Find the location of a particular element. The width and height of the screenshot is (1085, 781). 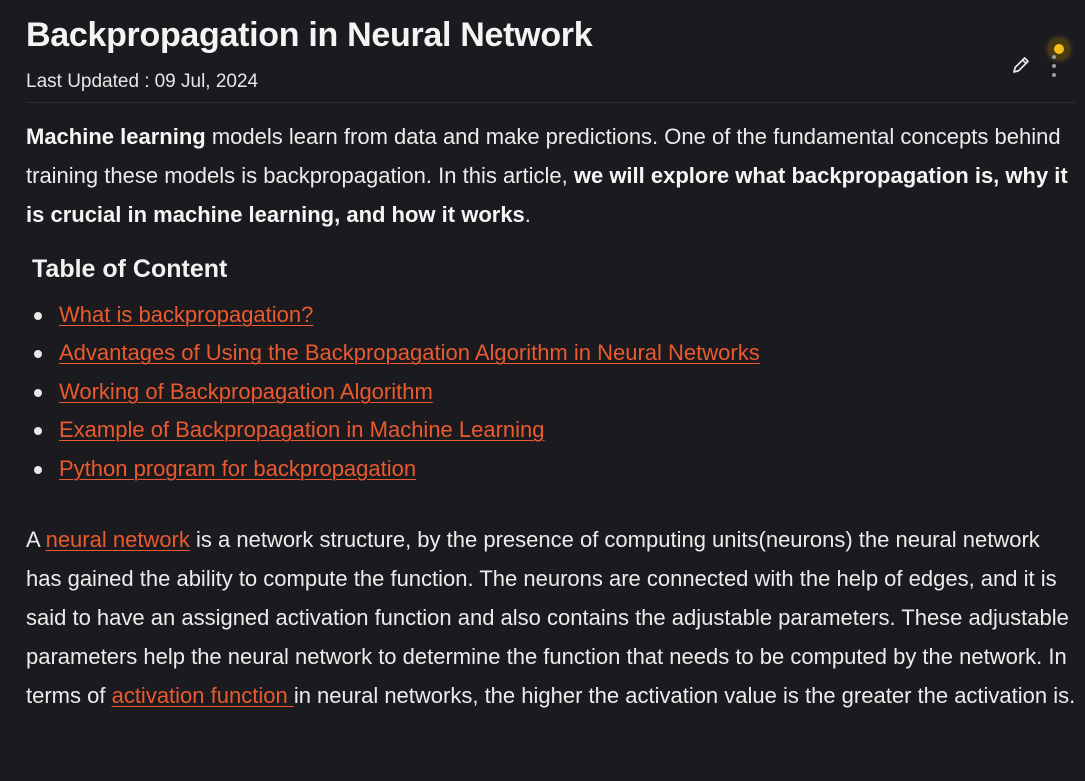

header-divider is located at coordinates (551, 102).